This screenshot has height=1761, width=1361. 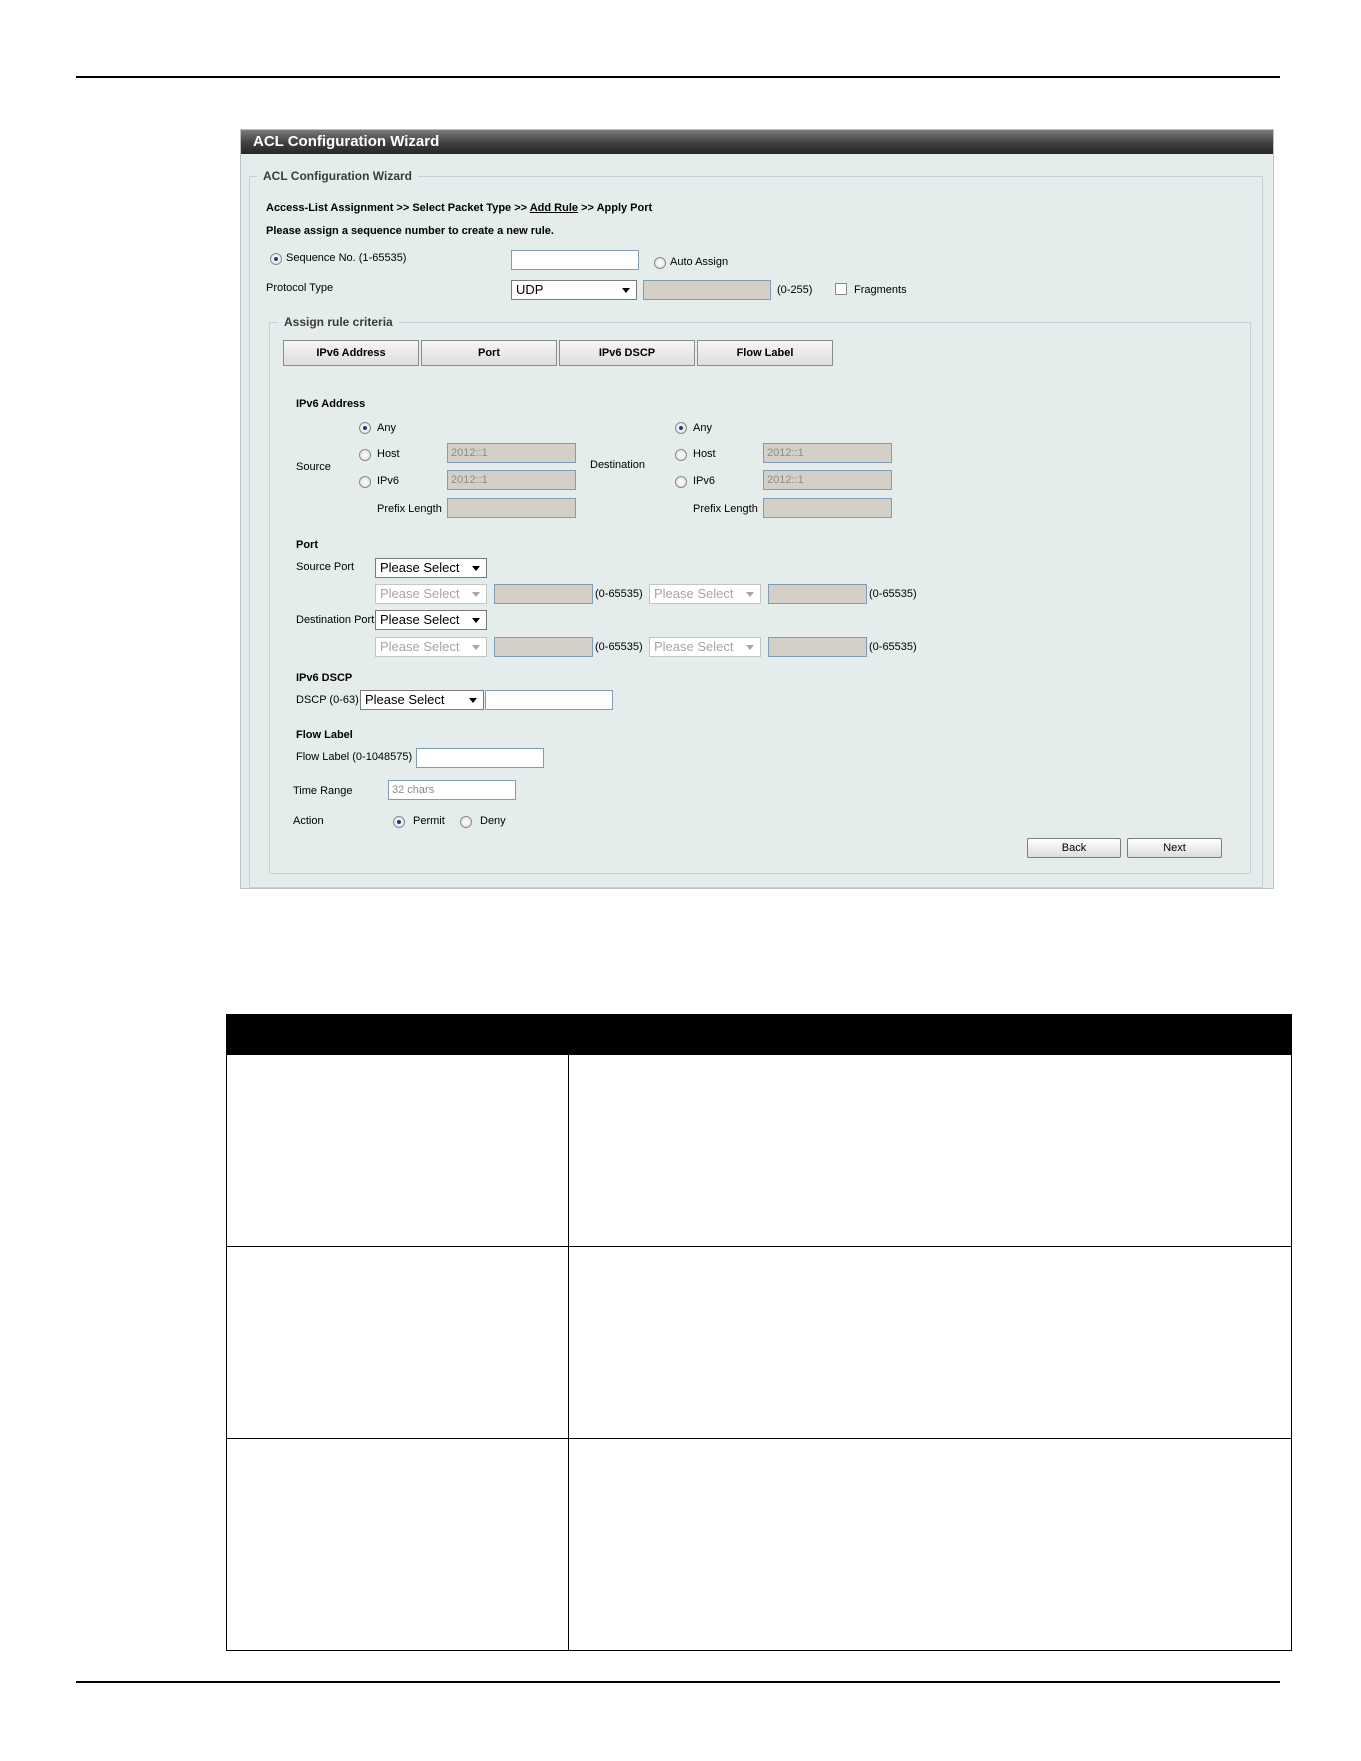 What do you see at coordinates (346, 258) in the screenshot?
I see `sequence-label: Sequence No. (1-65535)` at bounding box center [346, 258].